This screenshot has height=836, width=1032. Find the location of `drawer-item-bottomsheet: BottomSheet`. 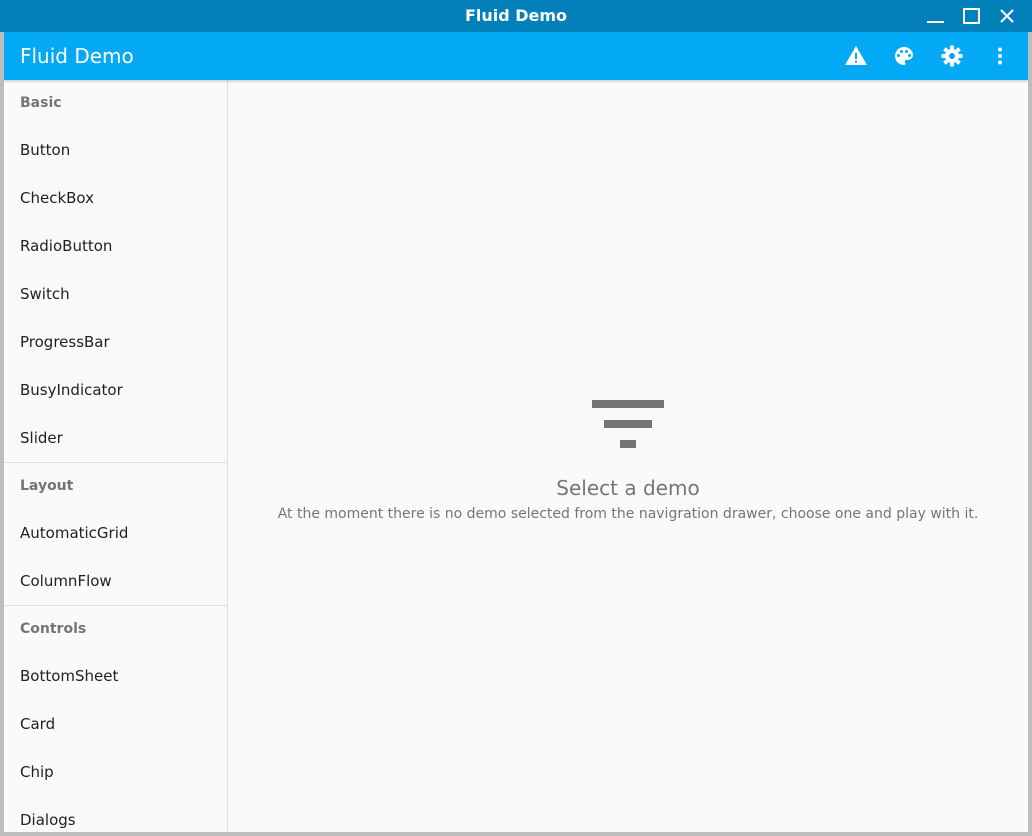

drawer-item-bottomsheet: BottomSheet is located at coordinates (115, 676).